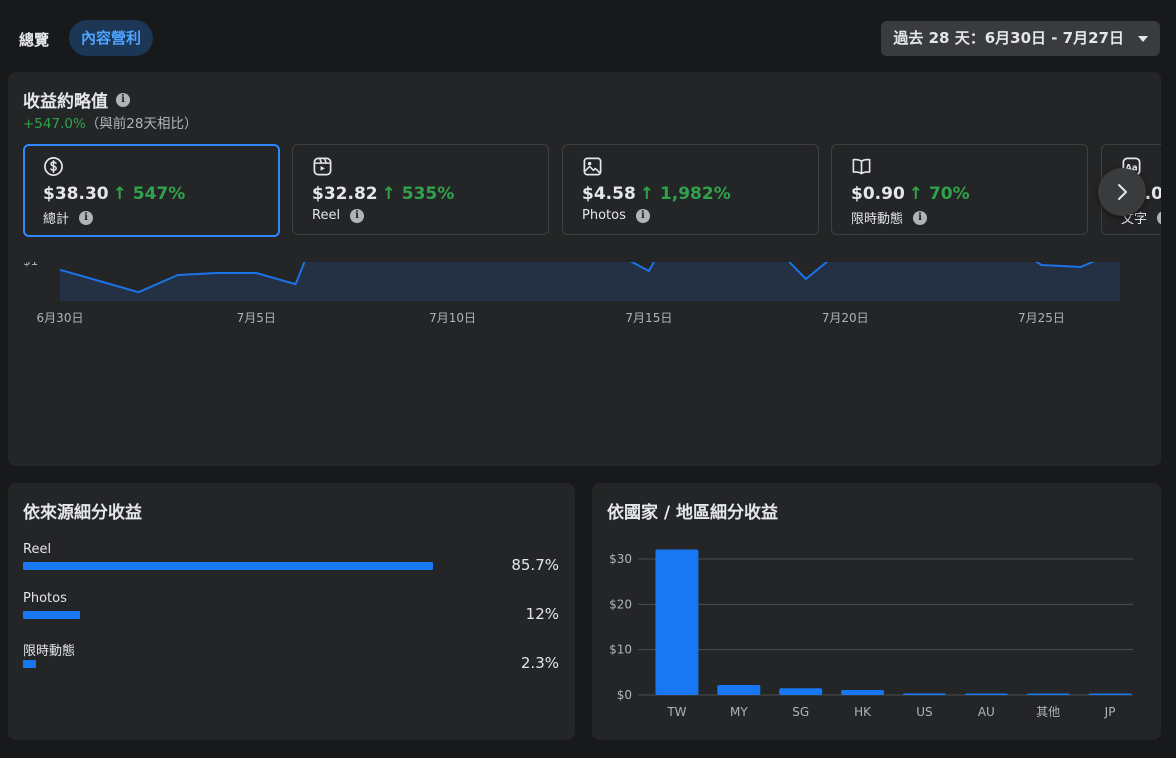  Describe the element at coordinates (877, 219) in the screenshot. I see `metric-label: 限時動態` at that location.